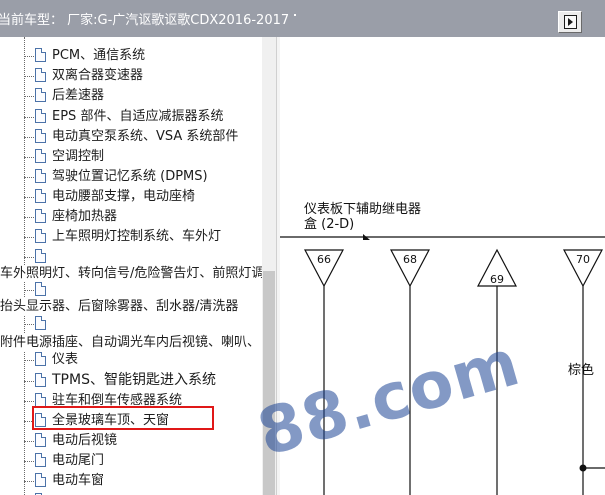  I want to click on tree-category: 车外照明灯、转向信号/危险警告灯、前照灯调, so click(131, 273).